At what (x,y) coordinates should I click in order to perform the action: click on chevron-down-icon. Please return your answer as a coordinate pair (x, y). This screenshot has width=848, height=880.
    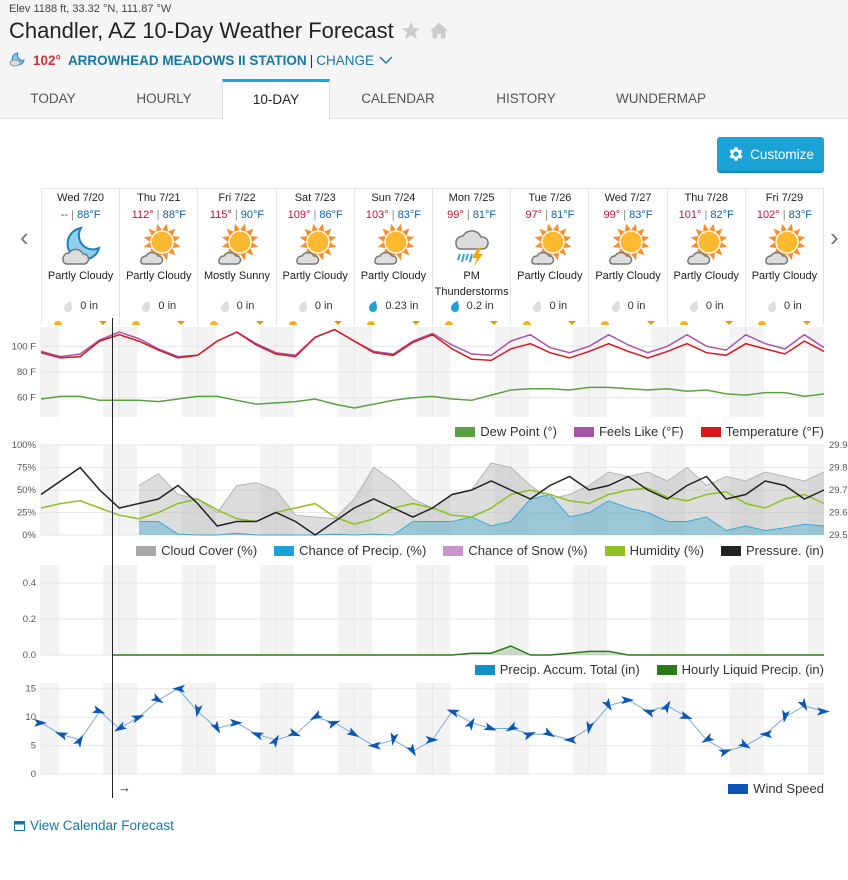
    Looking at the image, I should click on (386, 60).